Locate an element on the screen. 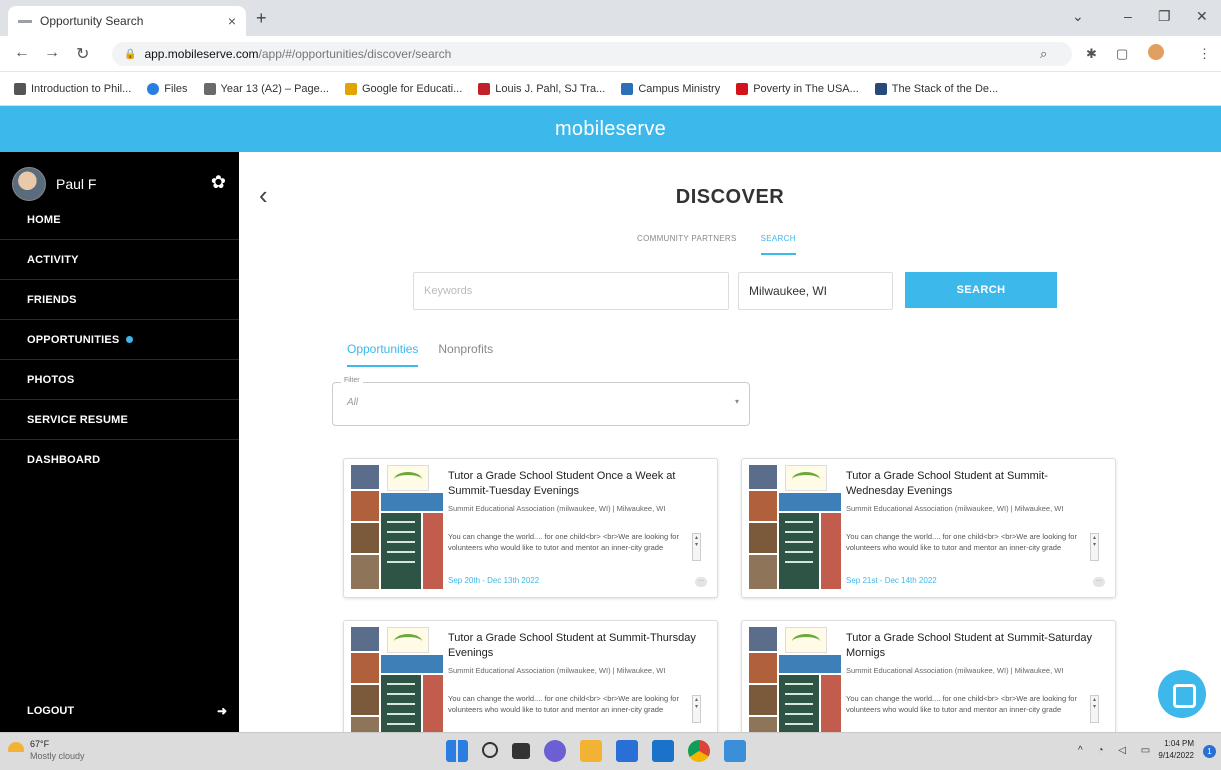 This screenshot has height=770, width=1221. sidebar-item-photos: PHOTOS is located at coordinates (119, 380).